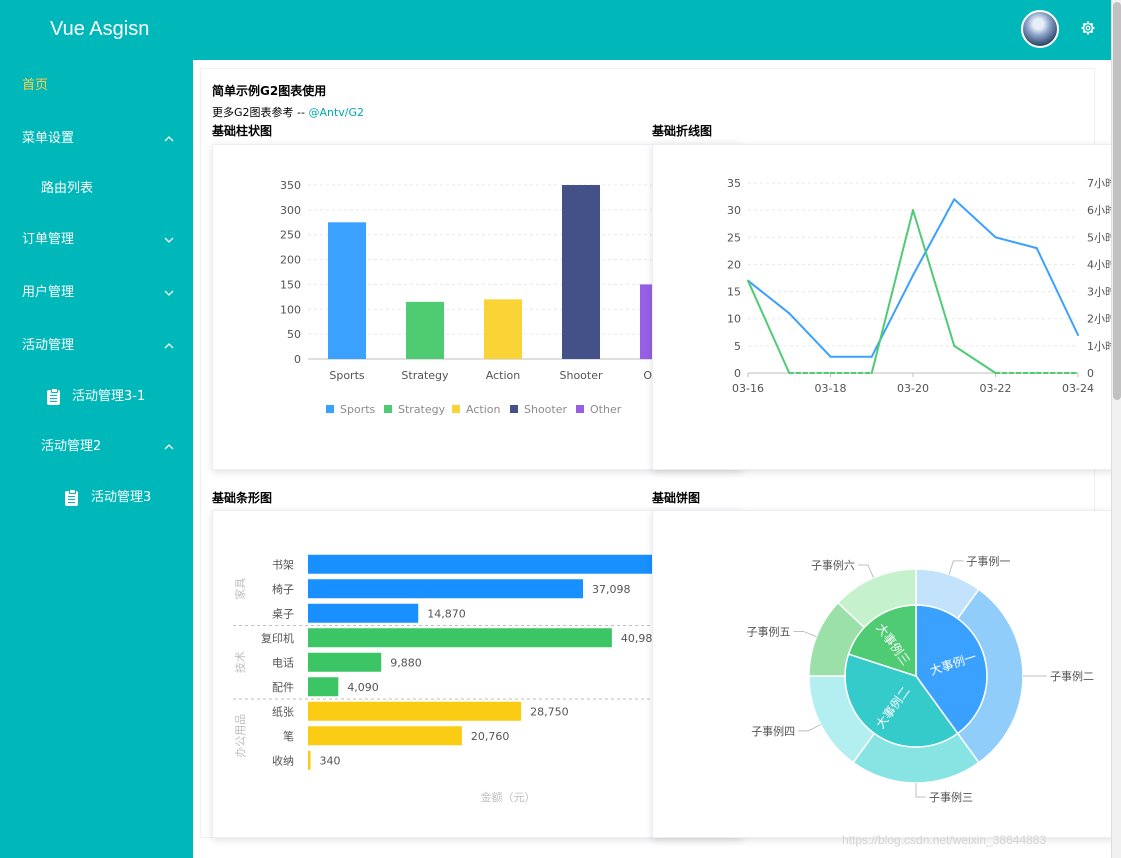 The width and height of the screenshot is (1121, 858). What do you see at coordinates (283, 662) in the screenshot?
I see `category-label: 电话` at bounding box center [283, 662].